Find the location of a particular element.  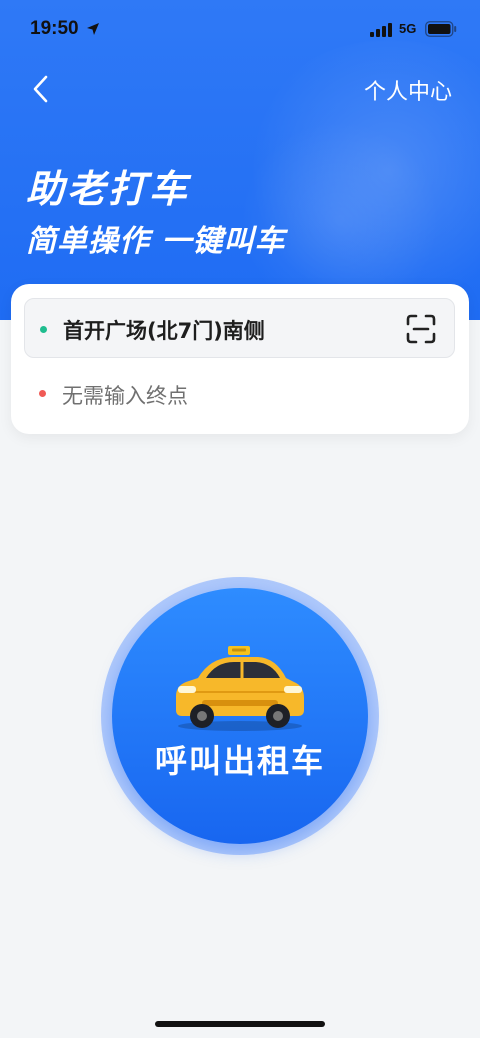

back-button is located at coordinates (43, 89).